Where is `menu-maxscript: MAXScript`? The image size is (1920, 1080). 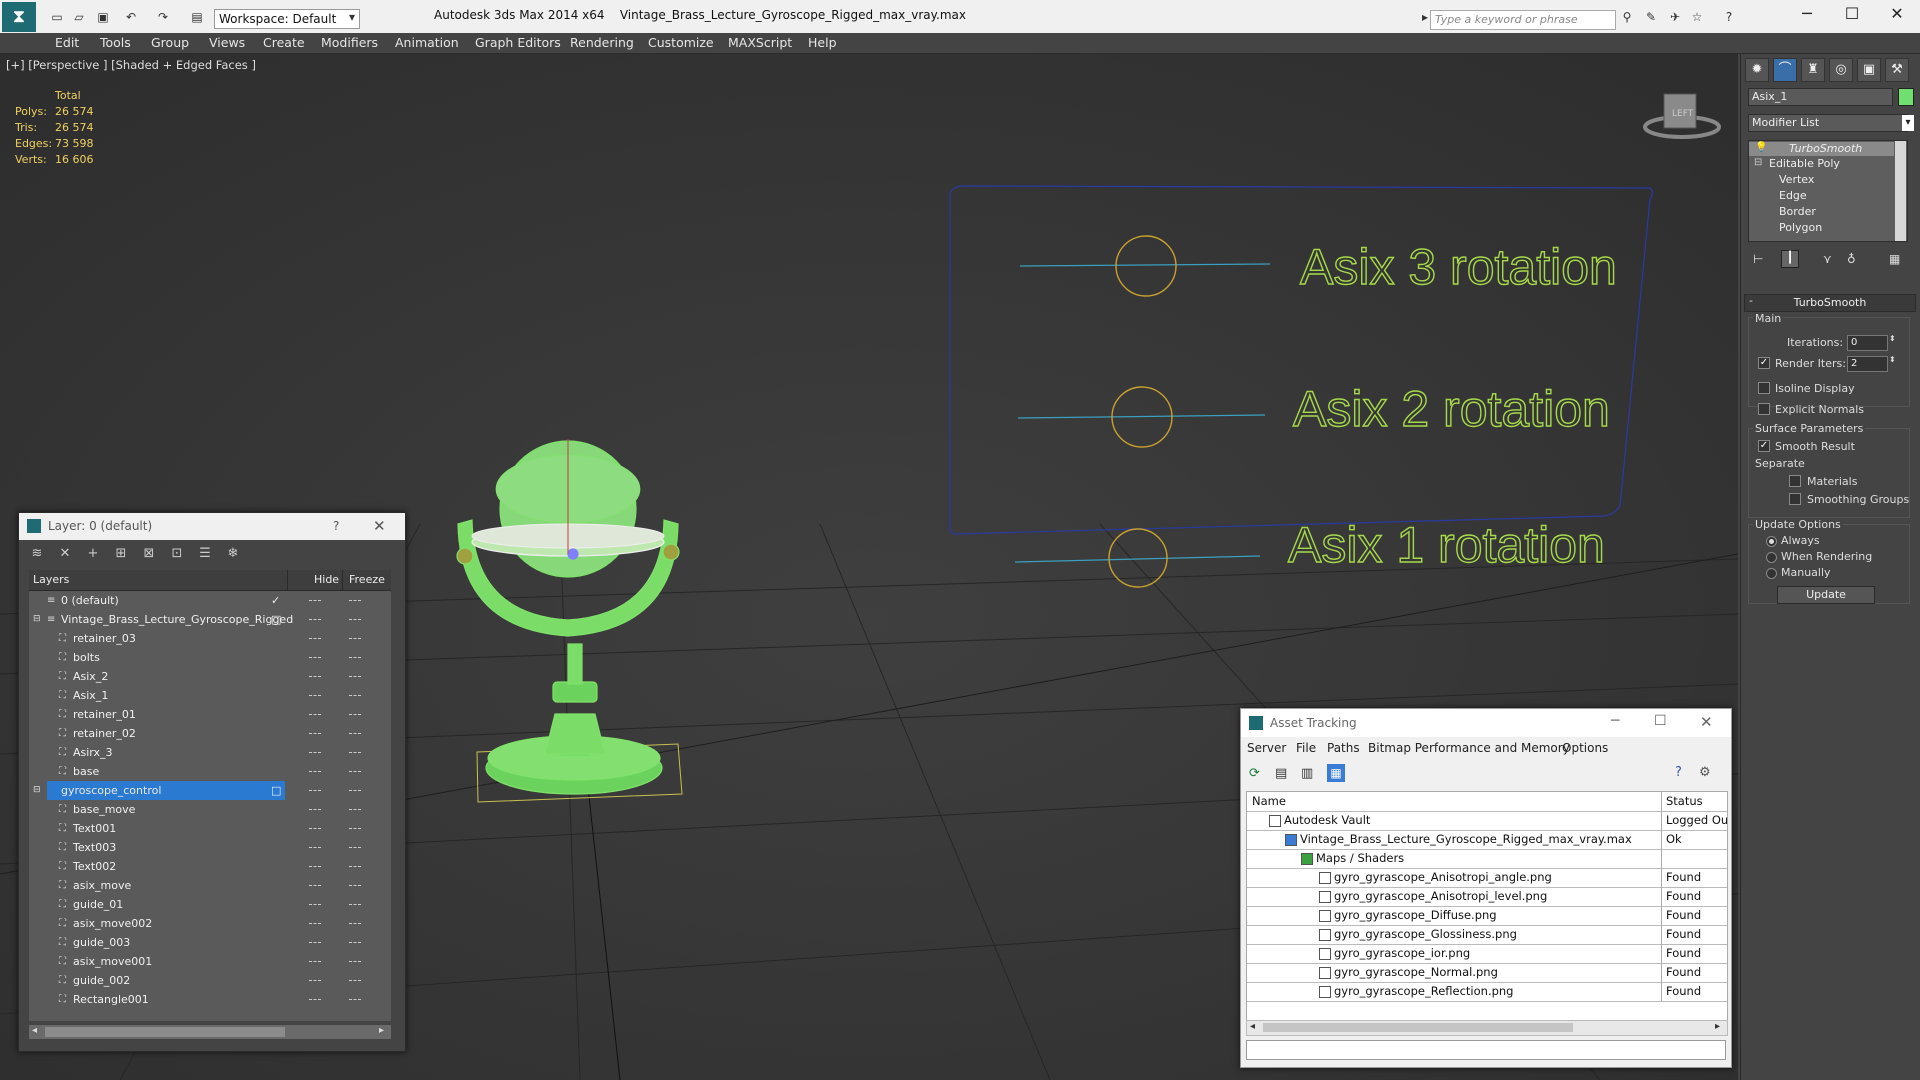
menu-maxscript: MAXScript is located at coordinates (760, 42).